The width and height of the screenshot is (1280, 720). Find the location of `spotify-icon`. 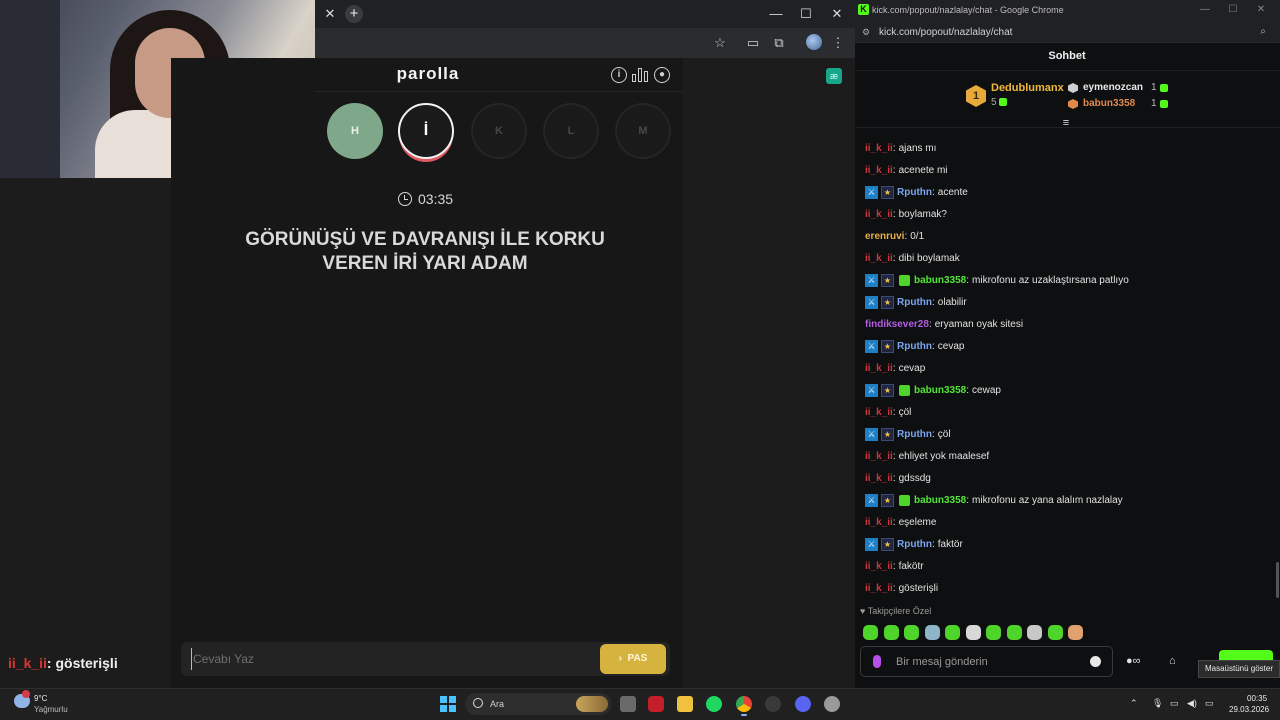

spotify-icon is located at coordinates (714, 704).